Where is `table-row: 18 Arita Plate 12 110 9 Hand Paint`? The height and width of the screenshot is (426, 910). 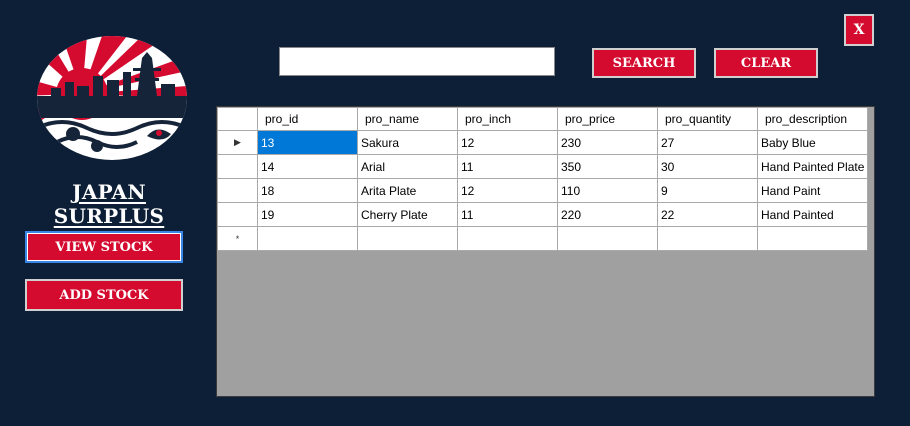
table-row: 18 Arita Plate 12 110 9 Hand Paint is located at coordinates (543, 190).